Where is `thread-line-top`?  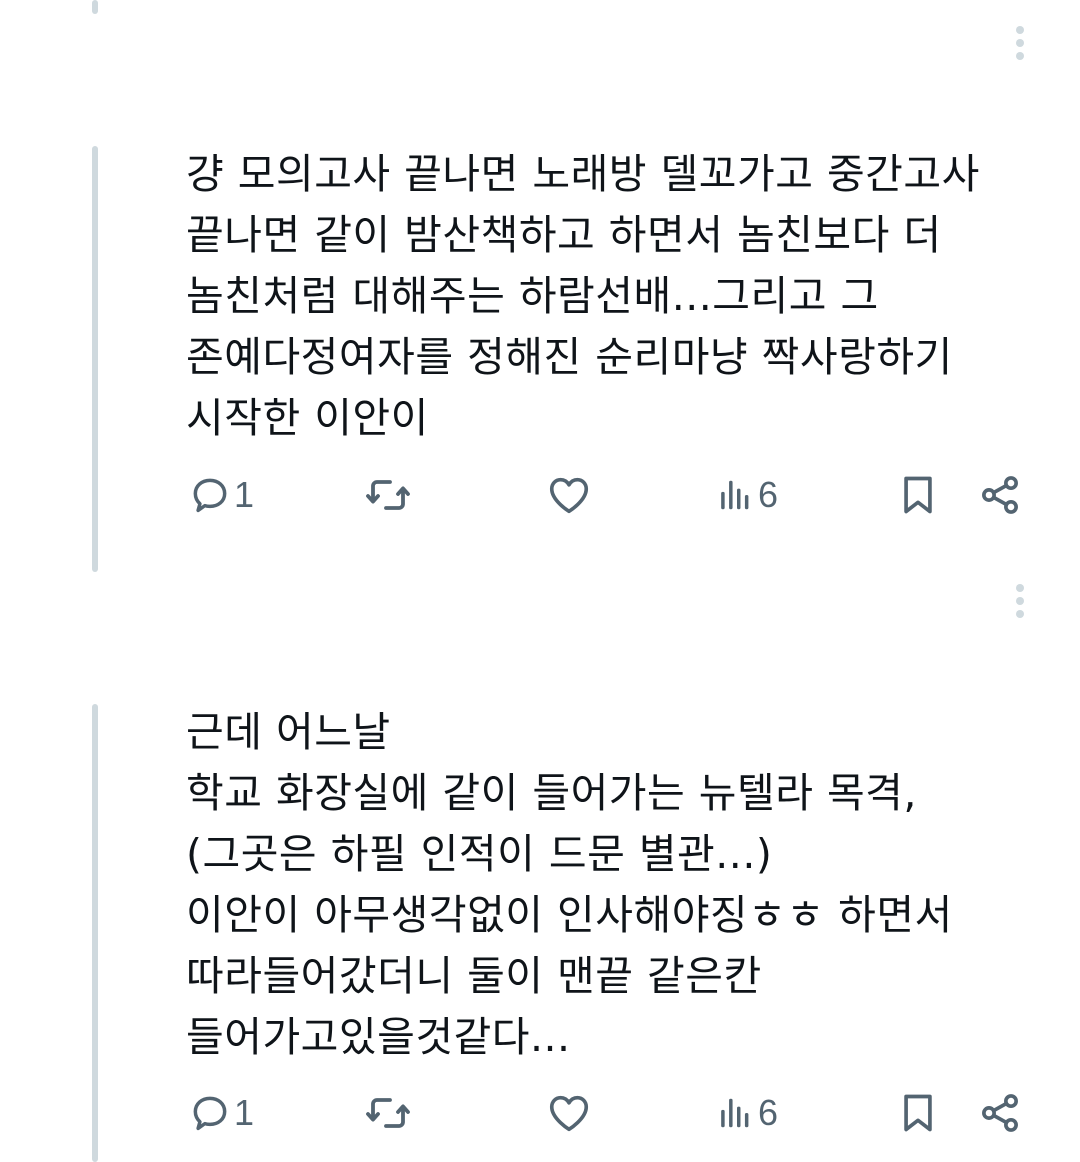 thread-line-top is located at coordinates (95, 7).